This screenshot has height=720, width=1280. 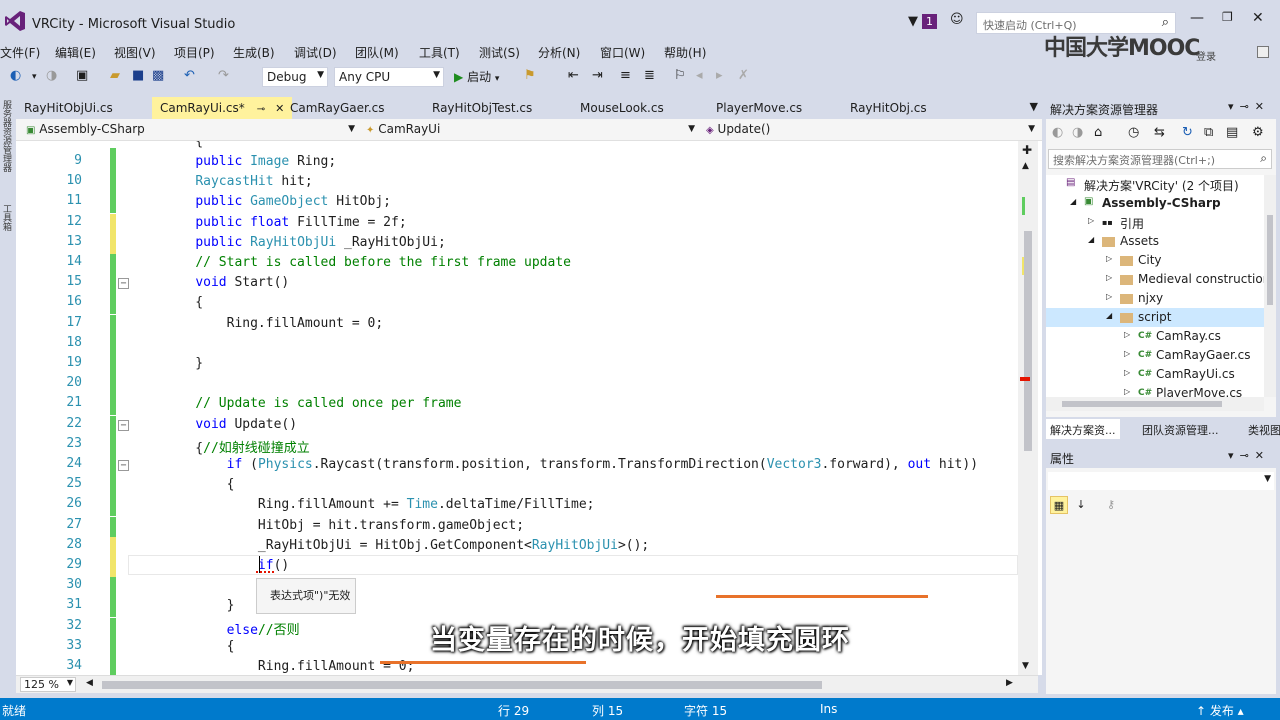 I want to click on next-bookmark-icon: ▸, so click(x=719, y=75).